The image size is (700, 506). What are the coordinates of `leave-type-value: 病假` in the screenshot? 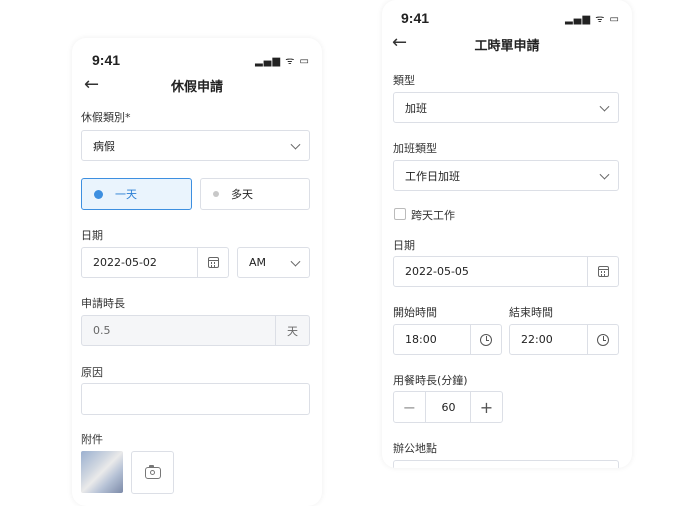 It's located at (104, 146).